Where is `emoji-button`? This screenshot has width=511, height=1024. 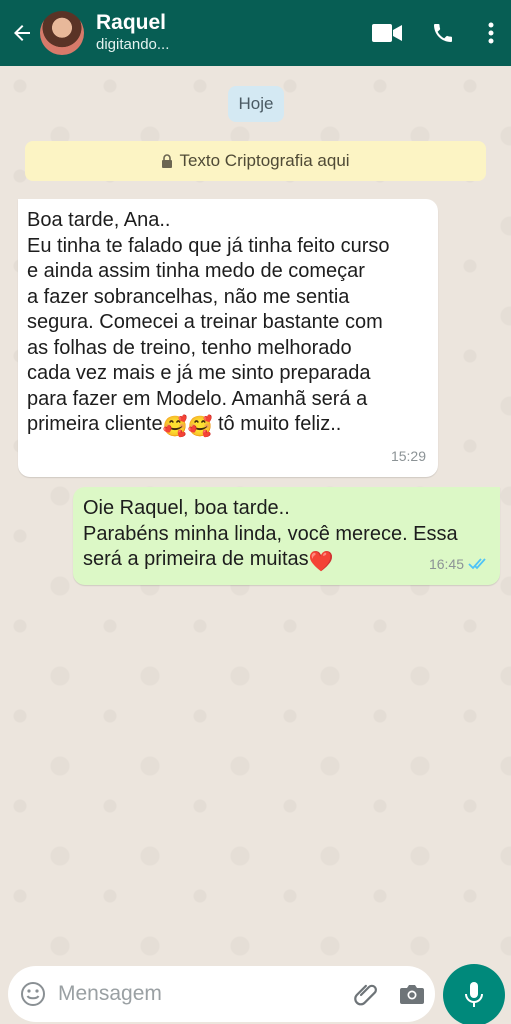
emoji-button is located at coordinates (33, 994).